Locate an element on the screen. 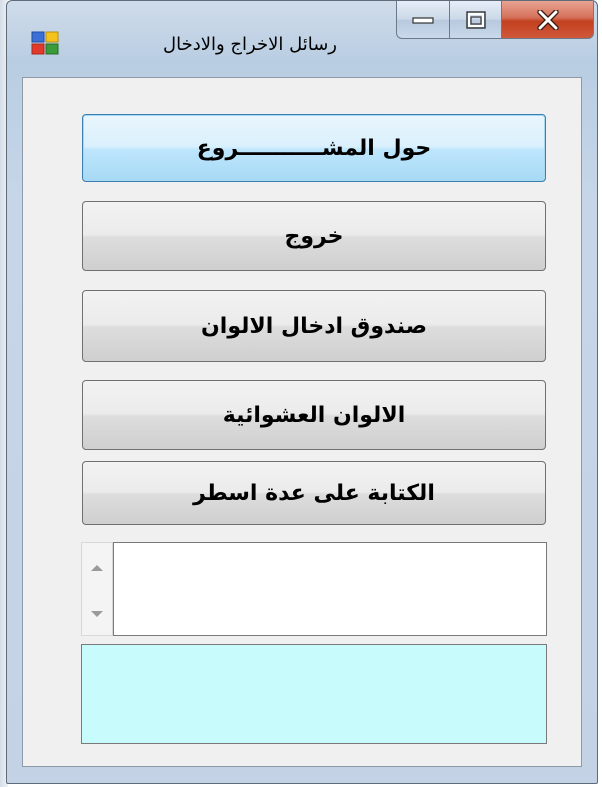  about-project-button: حول المشـــــــــــروع is located at coordinates (314, 148).